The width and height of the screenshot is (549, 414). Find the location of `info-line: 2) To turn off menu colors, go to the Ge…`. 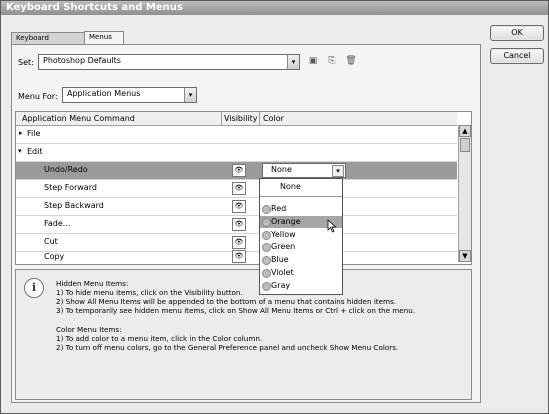

info-line: 2) To turn off menu colors, go to the Ge… is located at coordinates (227, 347).